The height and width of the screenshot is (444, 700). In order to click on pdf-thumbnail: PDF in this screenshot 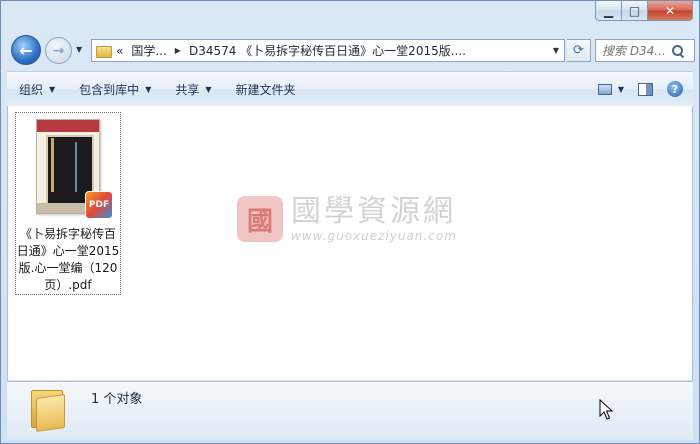, I will do `click(74, 169)`.